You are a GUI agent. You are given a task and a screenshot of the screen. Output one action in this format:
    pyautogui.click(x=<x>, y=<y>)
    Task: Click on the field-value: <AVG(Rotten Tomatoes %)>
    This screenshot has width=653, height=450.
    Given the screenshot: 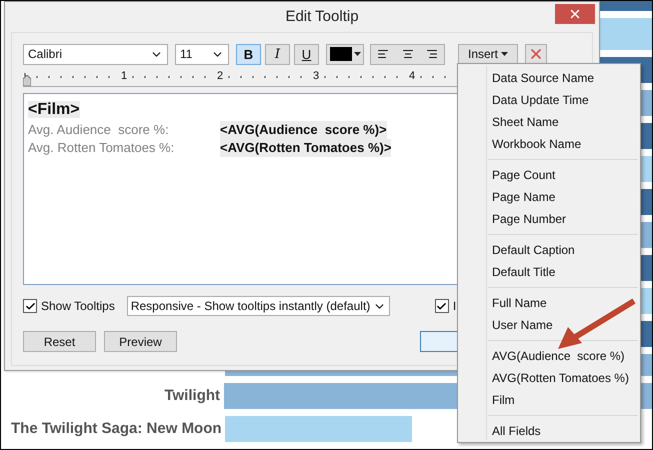 What is the action you would take?
    pyautogui.click(x=306, y=148)
    